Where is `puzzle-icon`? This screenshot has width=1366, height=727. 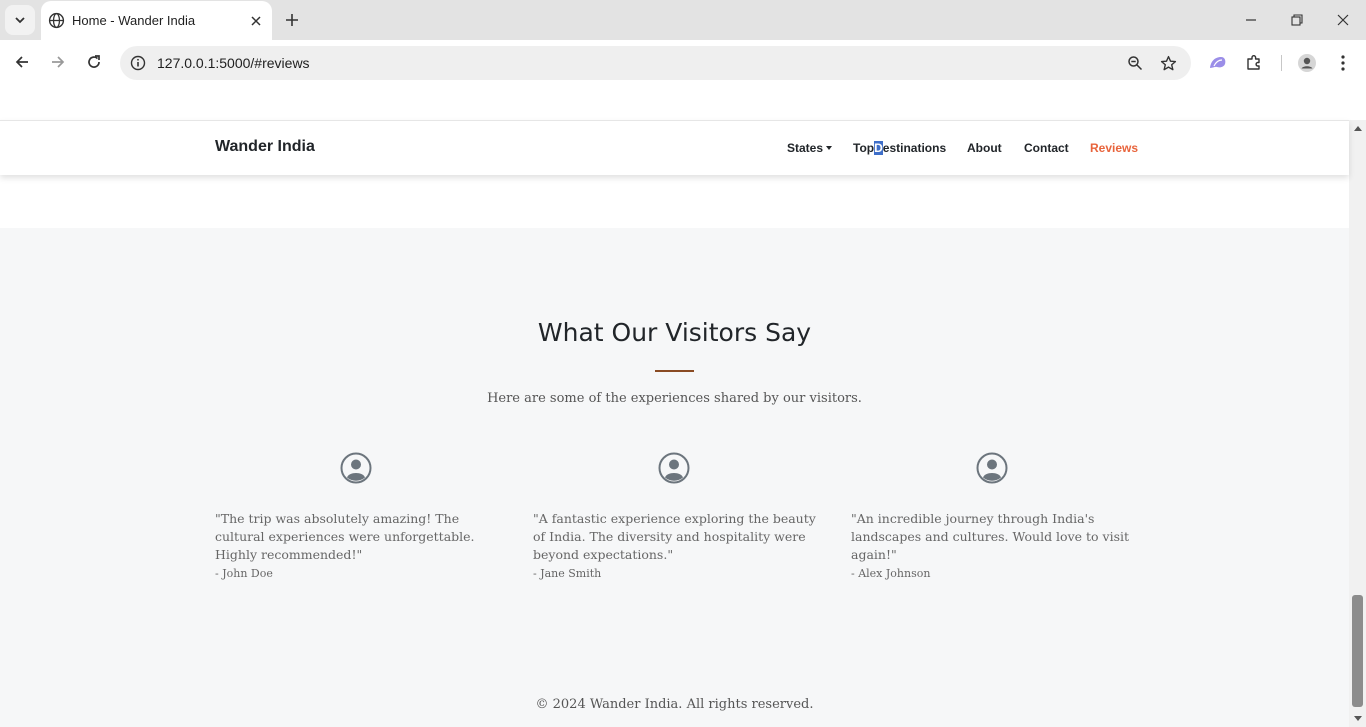
puzzle-icon is located at coordinates (1253, 62).